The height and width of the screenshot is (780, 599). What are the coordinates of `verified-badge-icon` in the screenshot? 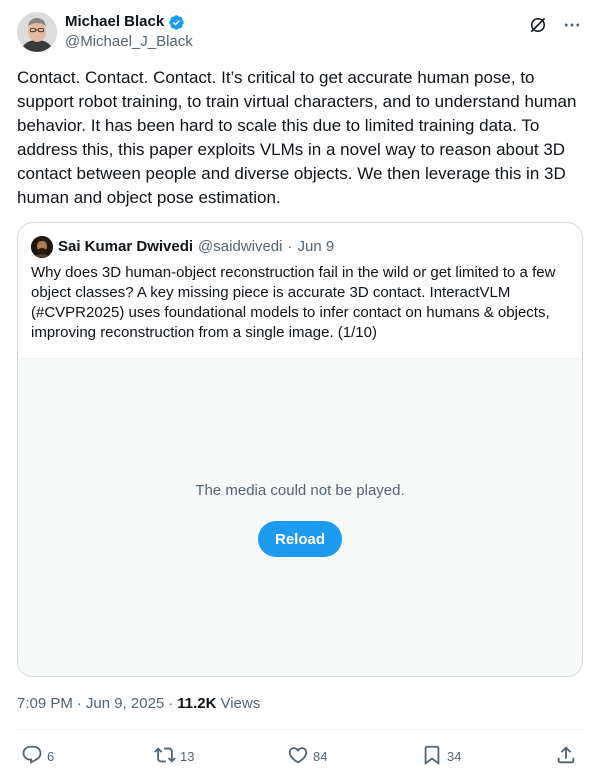 It's located at (176, 22).